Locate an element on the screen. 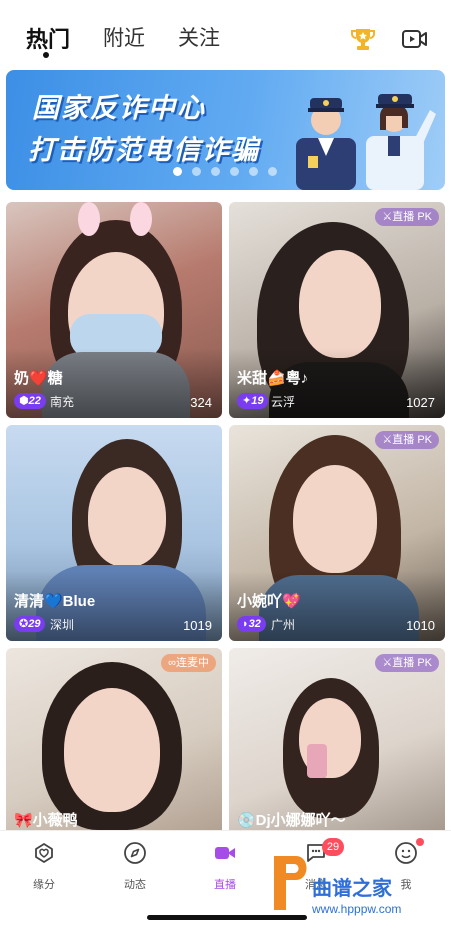 The width and height of the screenshot is (451, 931). level-badge: ⬢22 is located at coordinates (30, 401).